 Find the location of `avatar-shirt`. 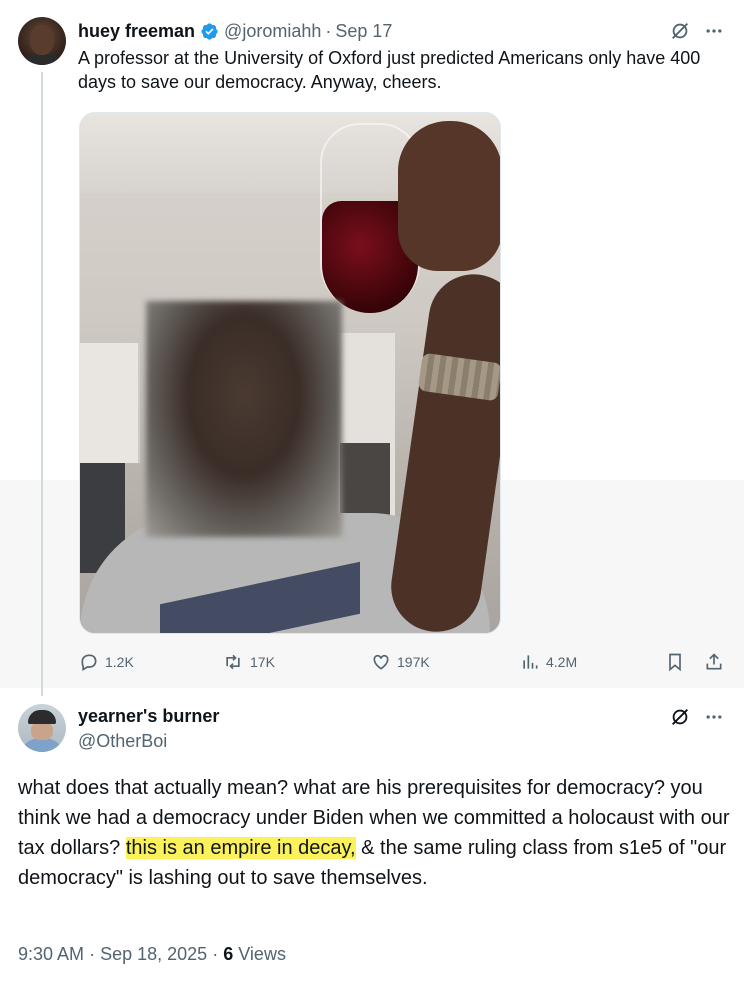

avatar-shirt is located at coordinates (42, 745).